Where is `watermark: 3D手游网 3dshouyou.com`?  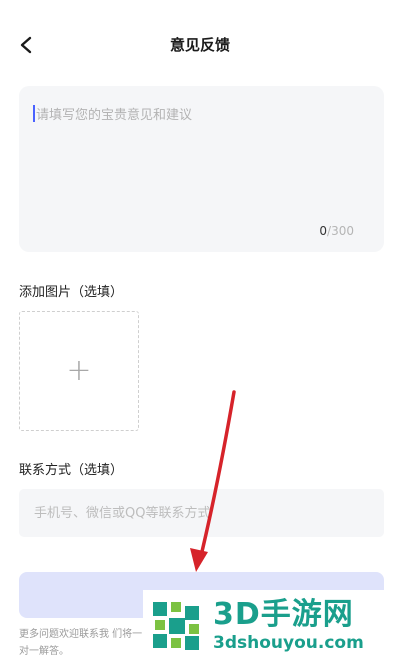
watermark: 3D手游网 3dshouyou.com is located at coordinates (271, 626).